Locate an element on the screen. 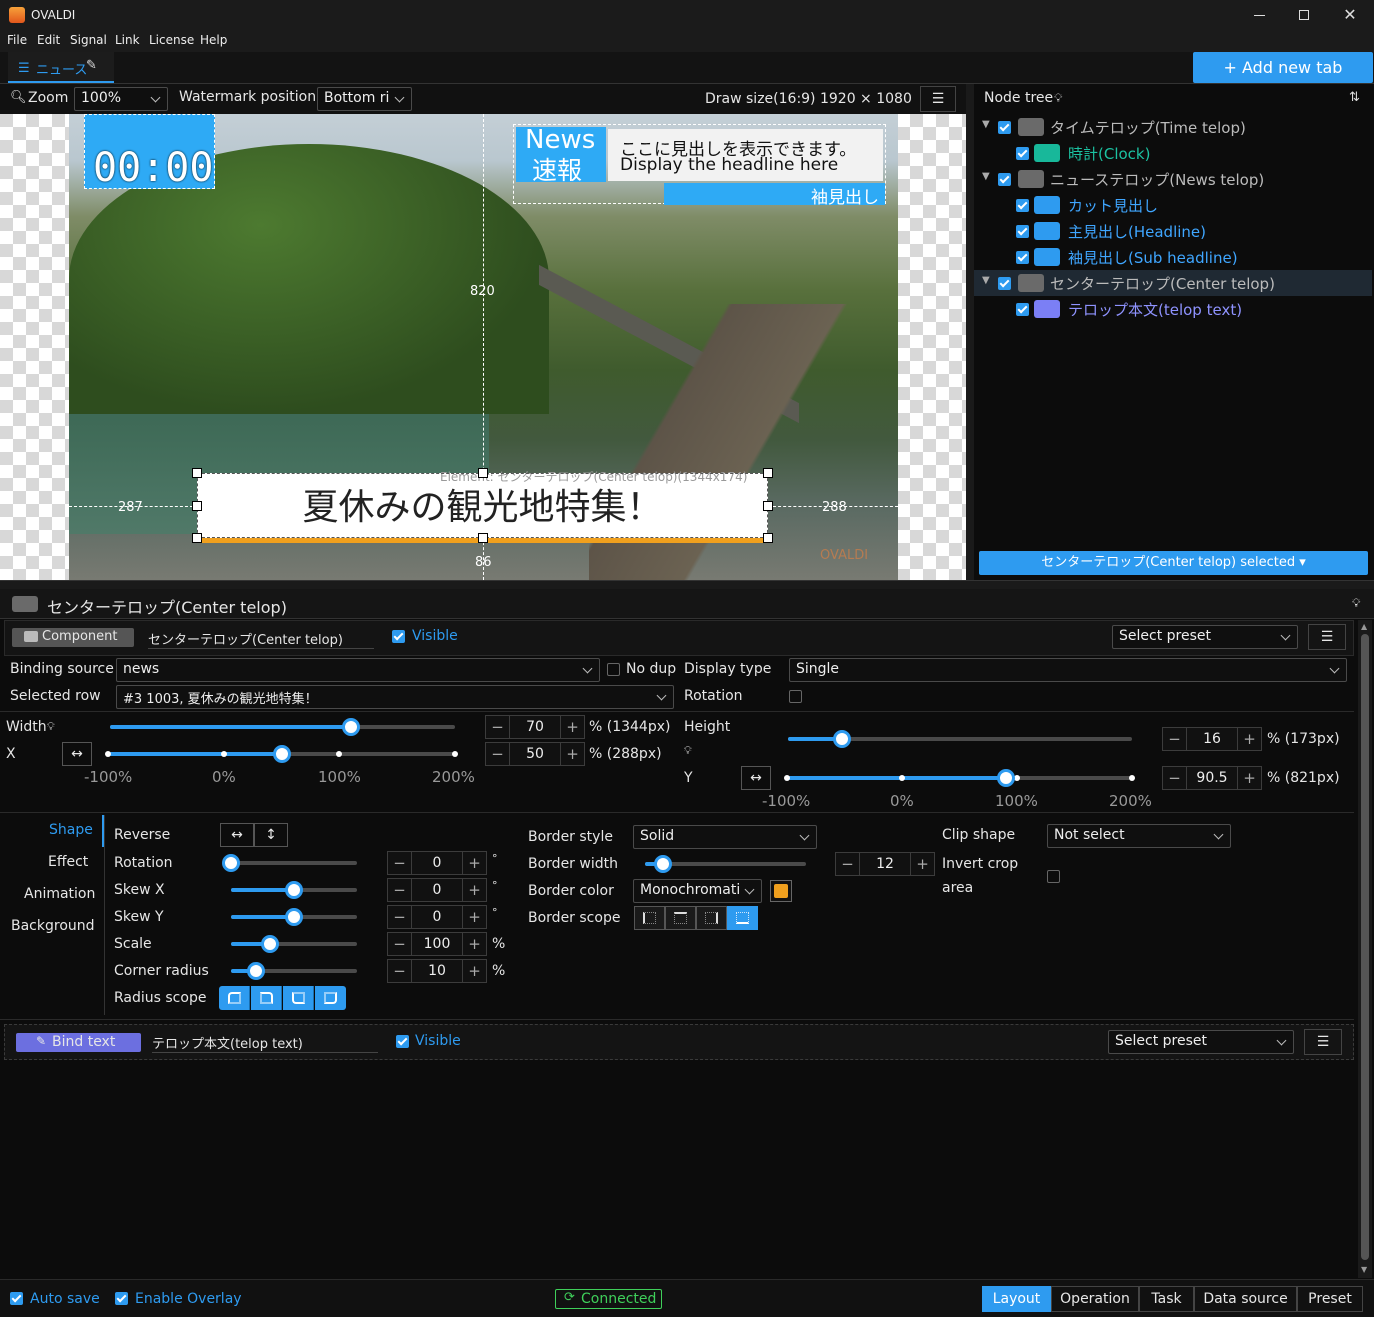  close-window-button: ✕ is located at coordinates (1350, 15).